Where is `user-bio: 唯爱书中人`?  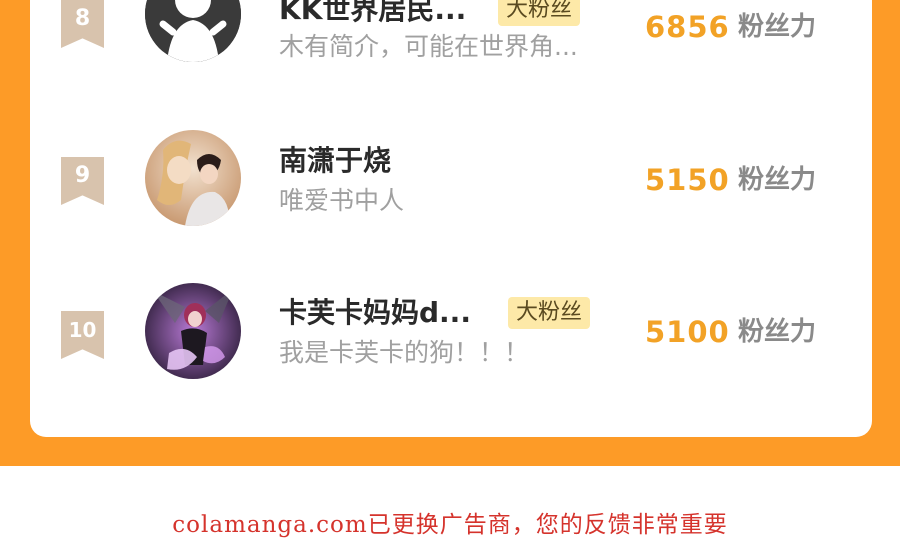 user-bio: 唯爱书中人 is located at coordinates (342, 200).